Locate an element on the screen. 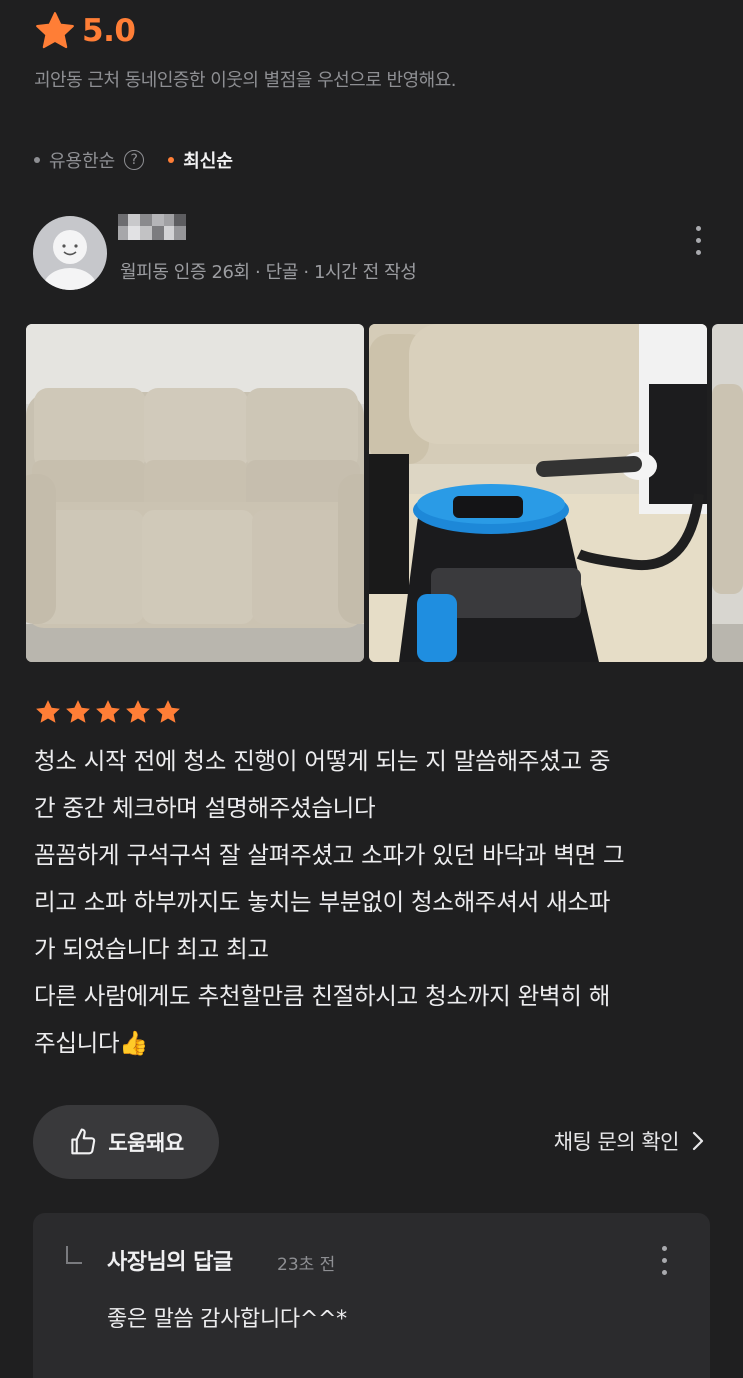  inactive-dot-icon is located at coordinates (37, 160).